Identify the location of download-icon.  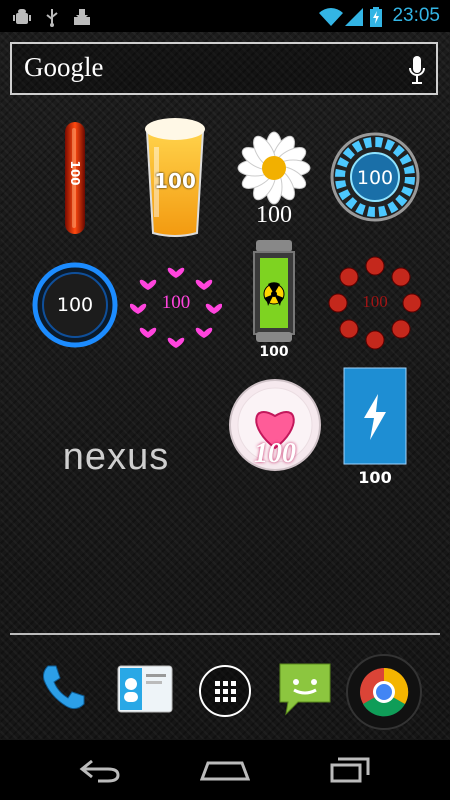
(82, 19).